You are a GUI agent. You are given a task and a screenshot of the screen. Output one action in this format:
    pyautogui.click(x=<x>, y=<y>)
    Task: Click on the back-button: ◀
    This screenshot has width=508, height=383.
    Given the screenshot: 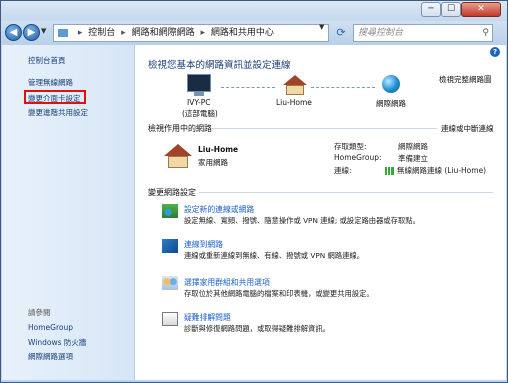 What is the action you would take?
    pyautogui.click(x=13, y=32)
    